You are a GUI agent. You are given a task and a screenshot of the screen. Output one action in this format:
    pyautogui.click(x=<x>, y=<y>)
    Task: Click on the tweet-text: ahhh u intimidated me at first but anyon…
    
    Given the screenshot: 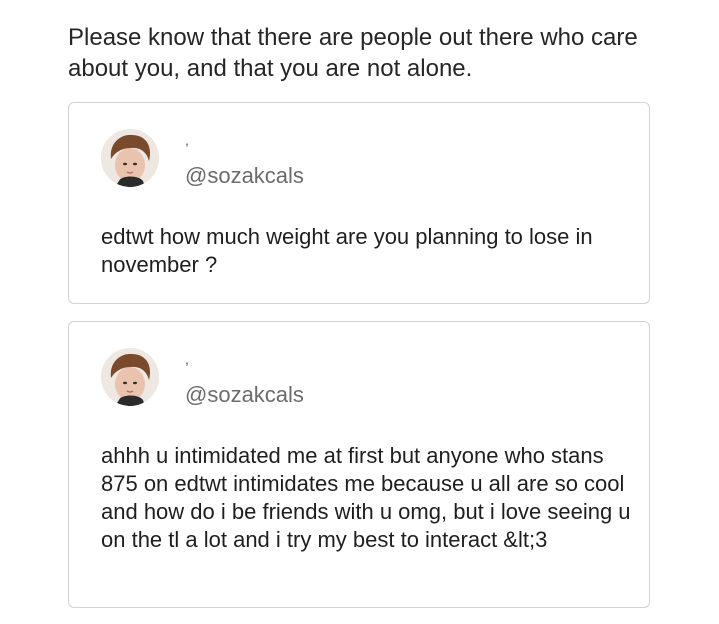 What is the action you would take?
    pyautogui.click(x=366, y=497)
    